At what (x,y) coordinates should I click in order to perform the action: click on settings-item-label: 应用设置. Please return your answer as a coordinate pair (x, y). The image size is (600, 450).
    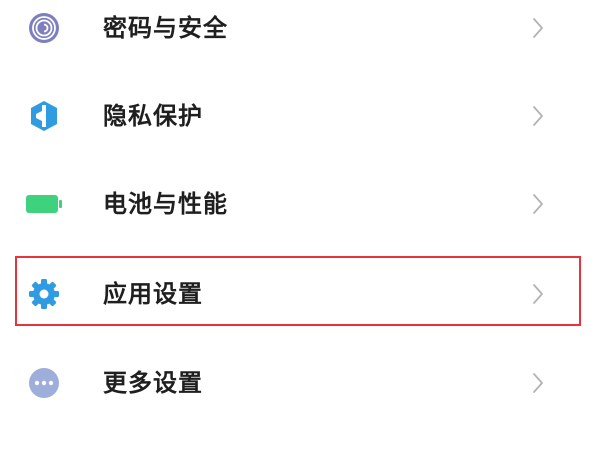
    Looking at the image, I should click on (153, 294).